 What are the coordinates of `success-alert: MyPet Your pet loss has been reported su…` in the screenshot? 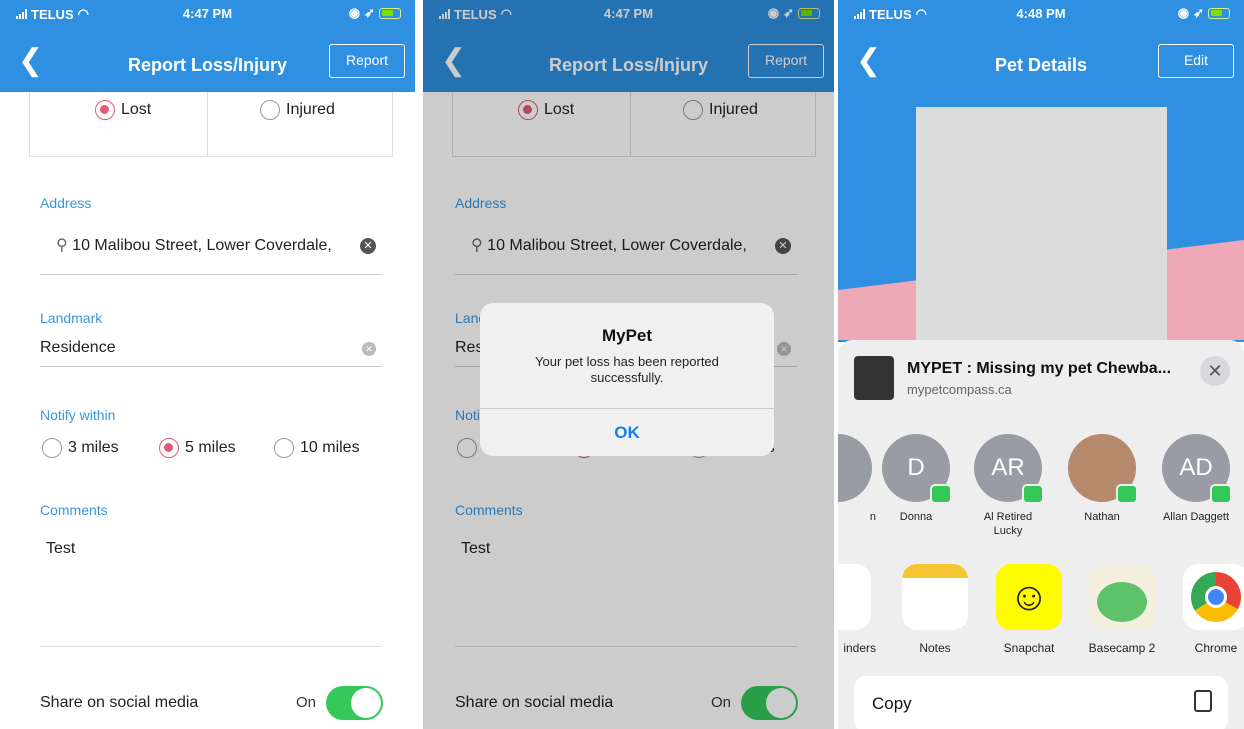 It's located at (627, 379).